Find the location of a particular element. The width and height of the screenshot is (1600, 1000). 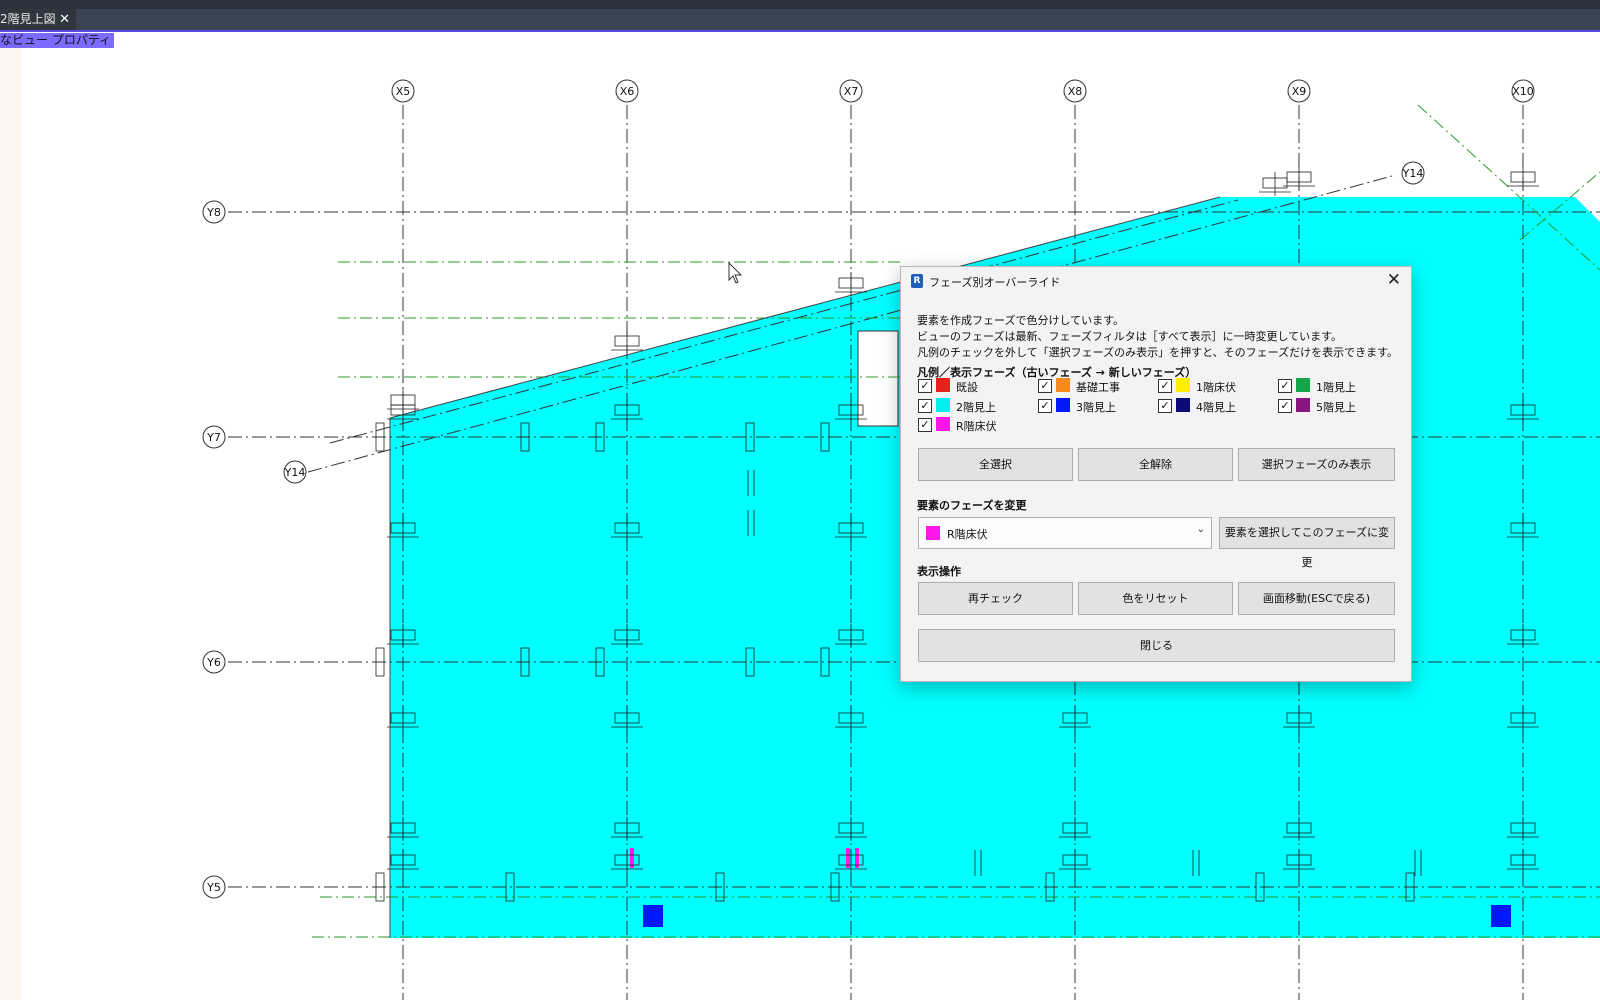

legend-label: R階床伏 is located at coordinates (976, 426).